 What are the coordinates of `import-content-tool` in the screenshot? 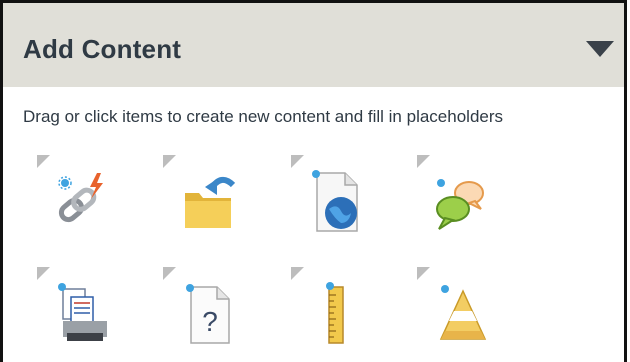 It's located at (197, 197).